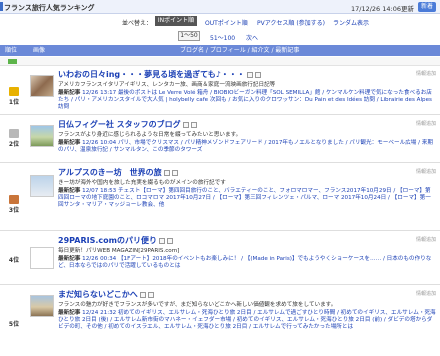 The image size is (440, 356). What do you see at coordinates (98, 294) in the screenshot?
I see `blog-title-link: まだ知らないどこかへ` at bounding box center [98, 294].